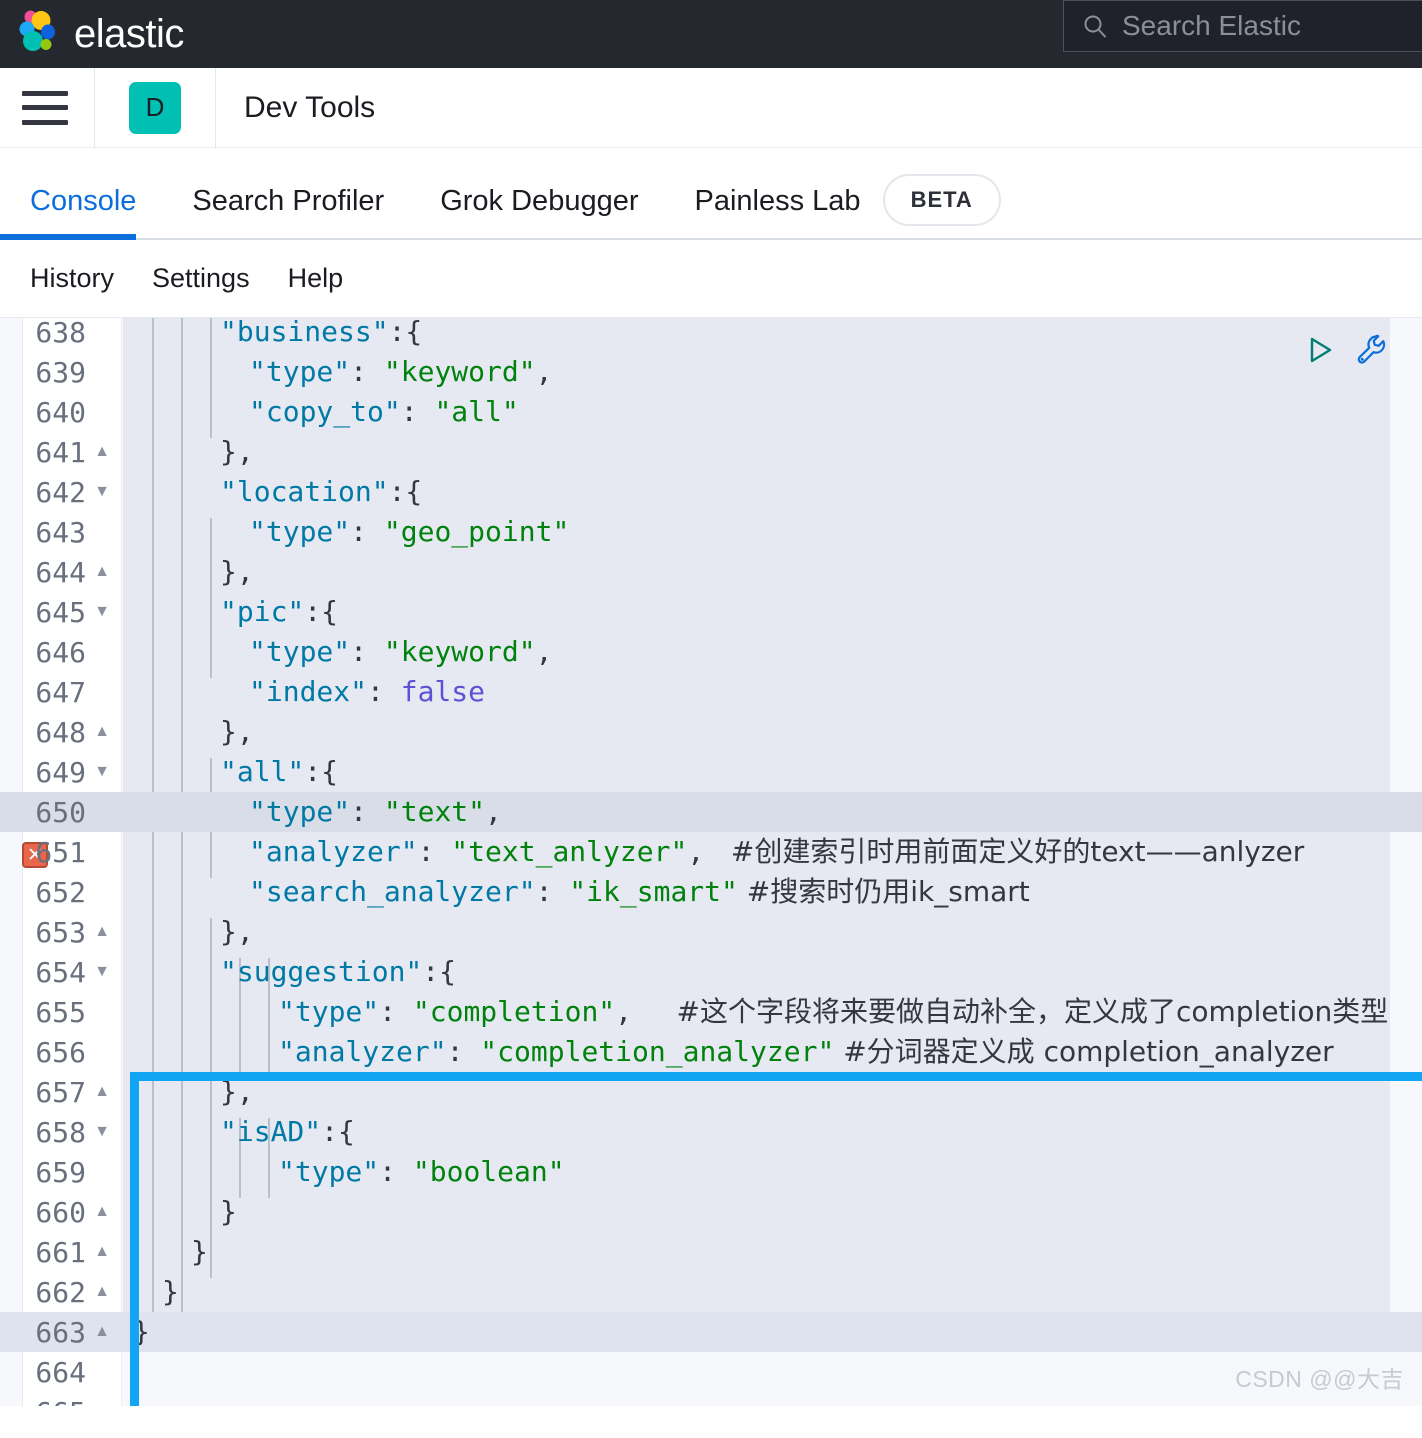  I want to click on wrench-icon, so click(1372, 352).